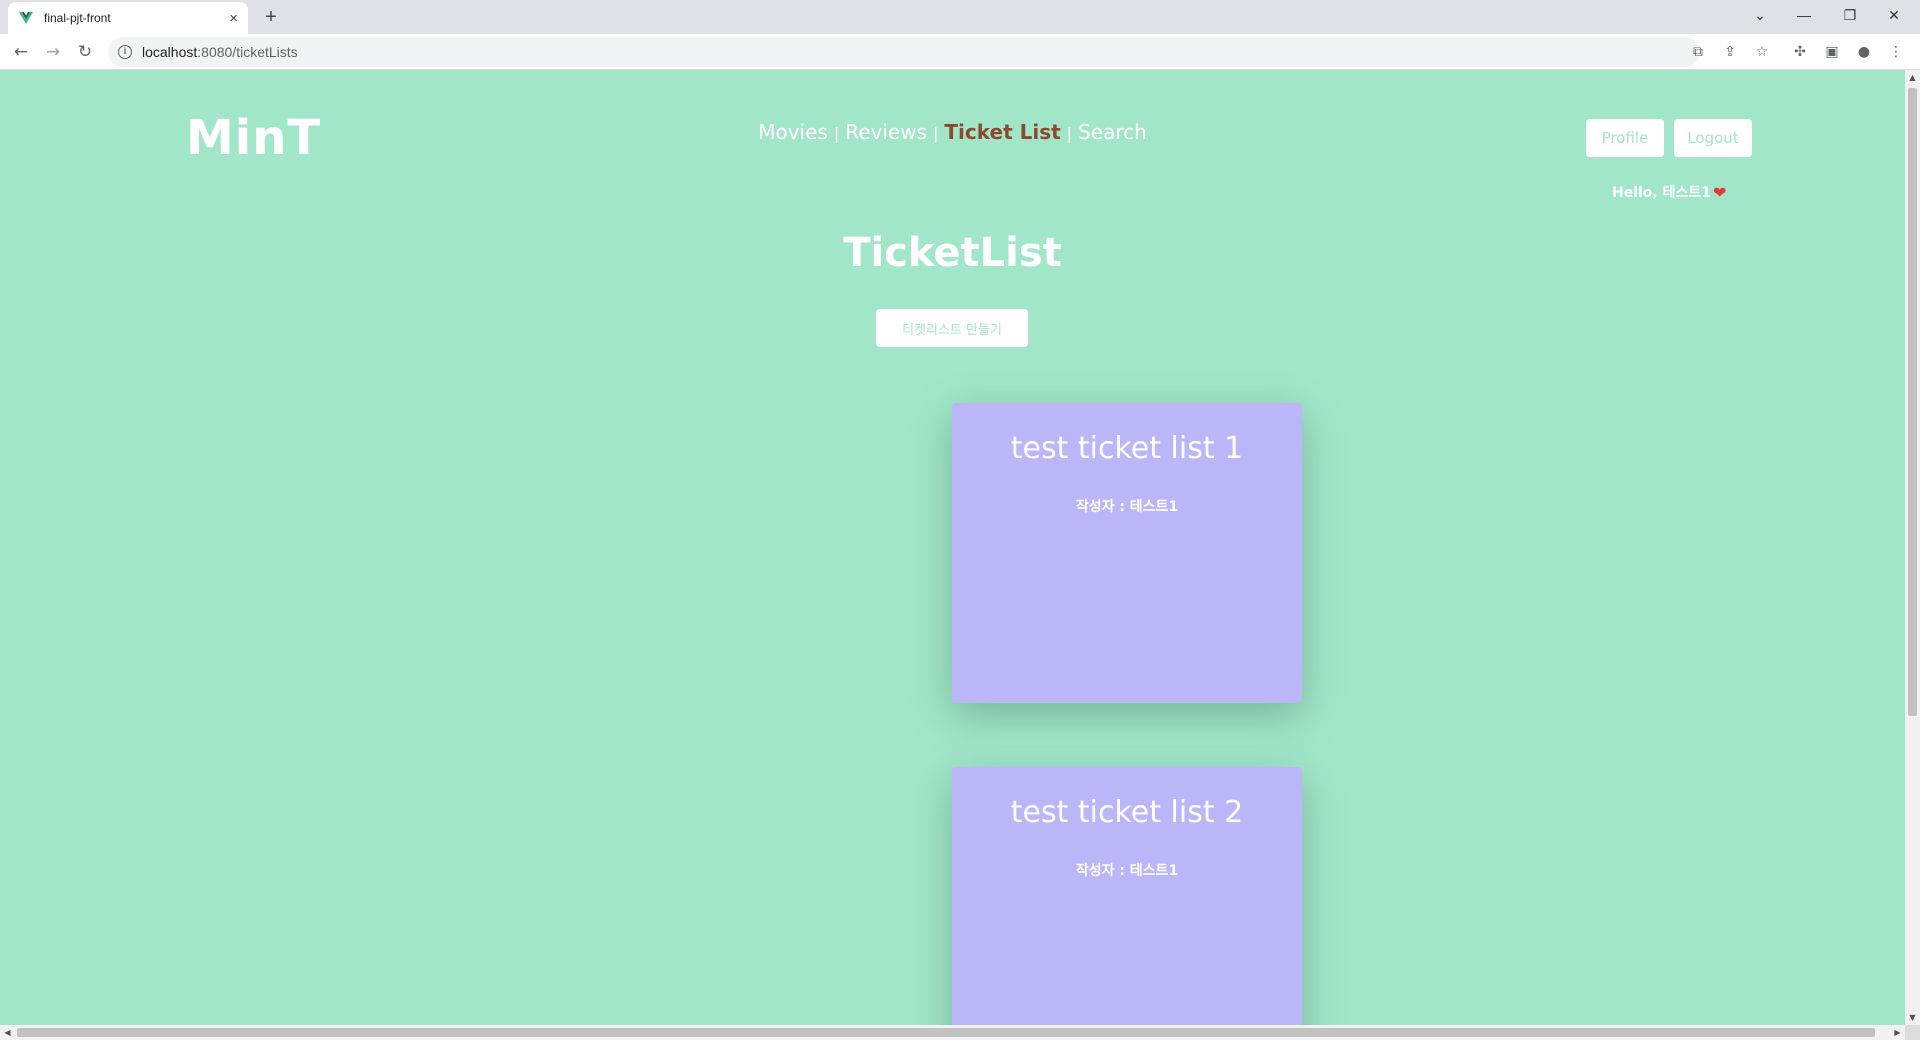 This screenshot has height=1040, width=1920. I want to click on profile-avatar-icon: ●, so click(1864, 52).